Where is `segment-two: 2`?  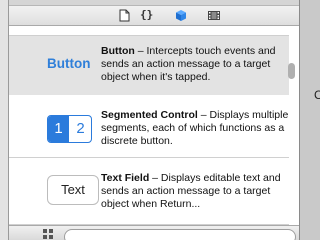 segment-two: 2 is located at coordinates (80, 128).